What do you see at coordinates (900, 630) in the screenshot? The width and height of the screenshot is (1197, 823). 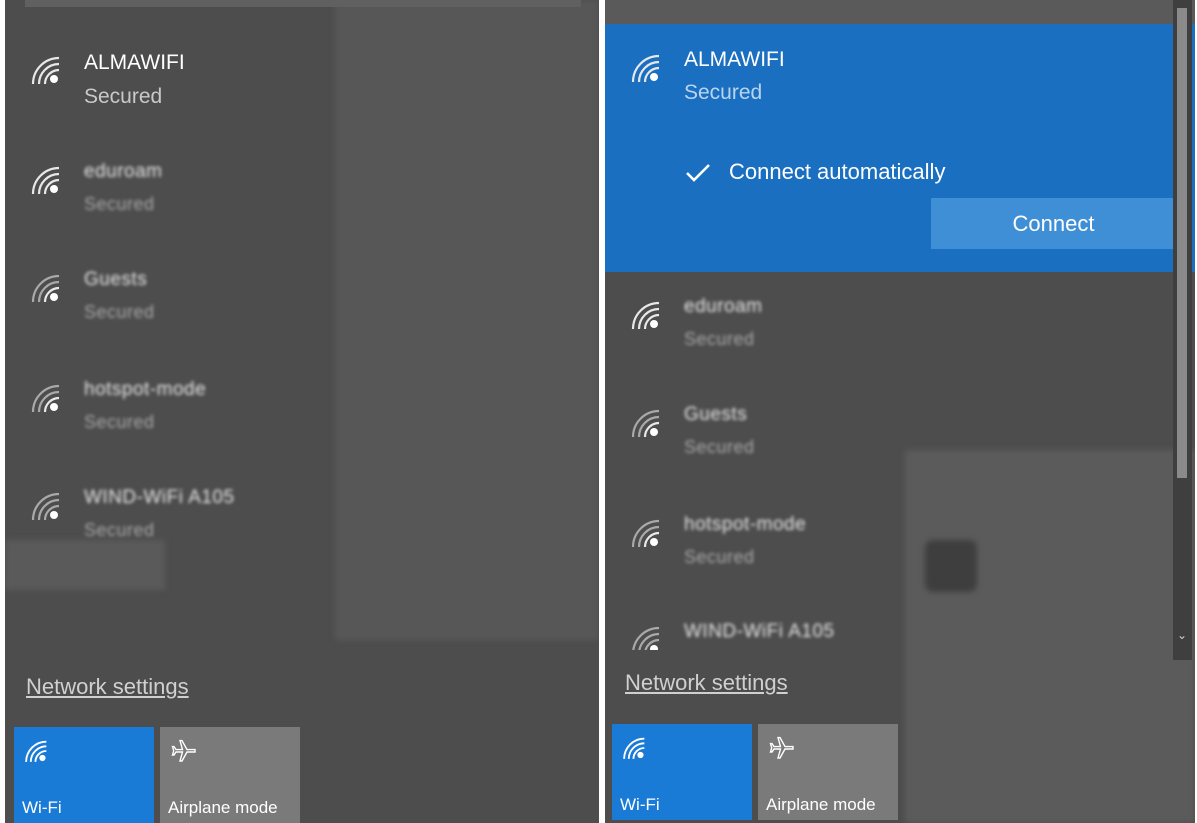 I see `network-item: WIND-WiFi A105` at bounding box center [900, 630].